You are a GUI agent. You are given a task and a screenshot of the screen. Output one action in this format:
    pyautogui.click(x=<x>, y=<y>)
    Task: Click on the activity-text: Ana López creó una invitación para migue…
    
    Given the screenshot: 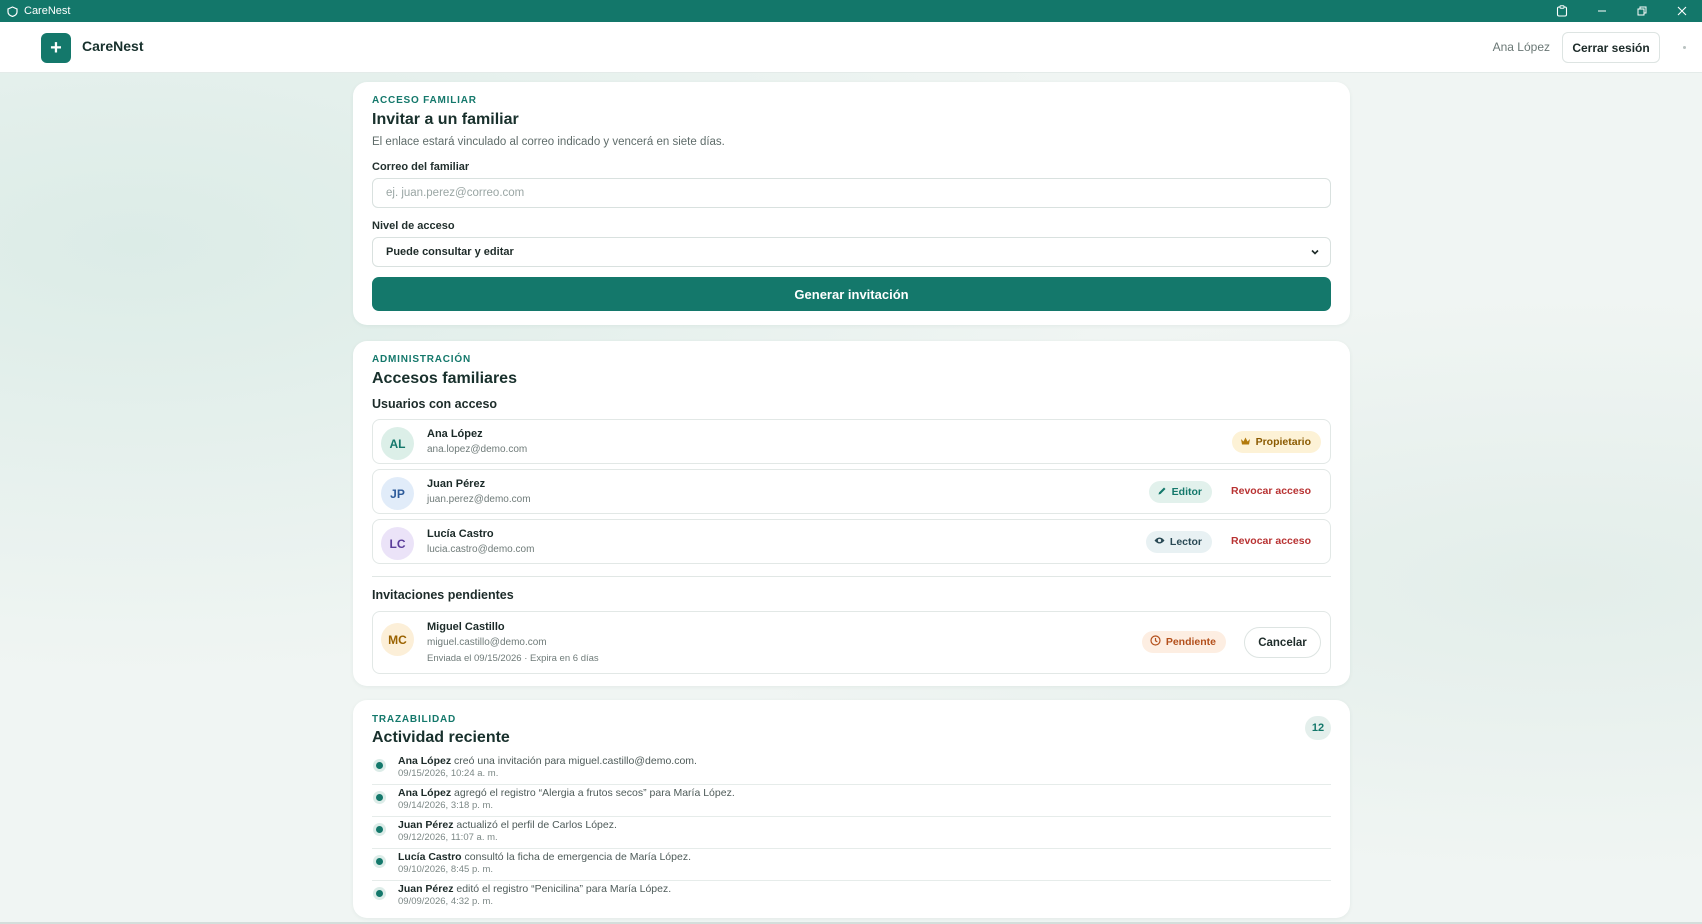 What is the action you would take?
    pyautogui.click(x=547, y=761)
    